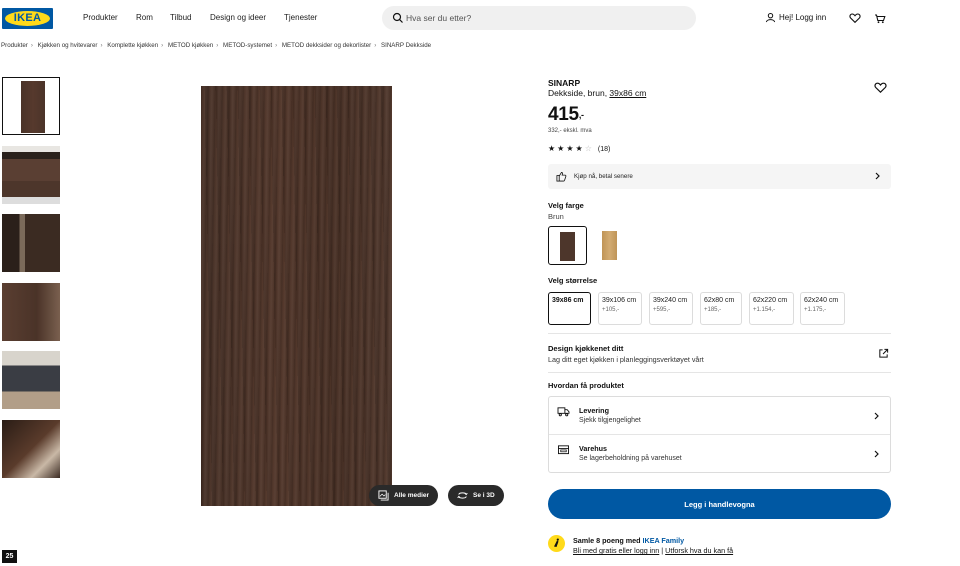  What do you see at coordinates (764, 310) in the screenshot?
I see `size-option-extra: +1.154,-` at bounding box center [764, 310].